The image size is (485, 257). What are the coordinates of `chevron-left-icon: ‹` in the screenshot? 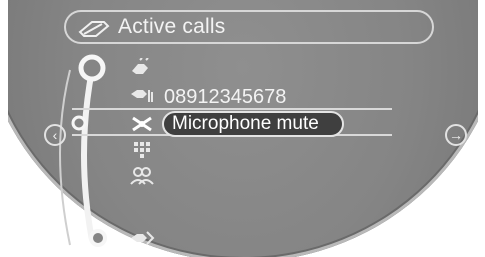 It's located at (55, 135).